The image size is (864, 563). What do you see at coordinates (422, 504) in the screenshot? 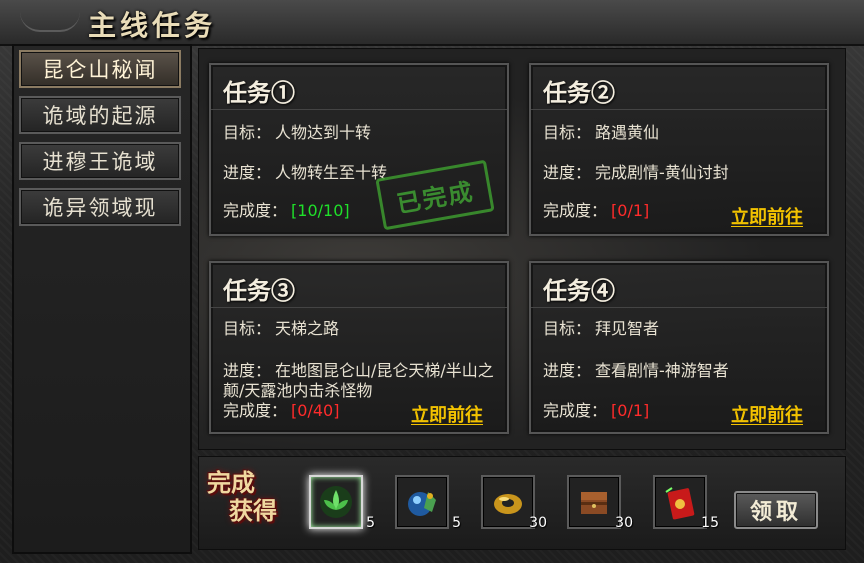
I see `orb-potion-icon` at bounding box center [422, 504].